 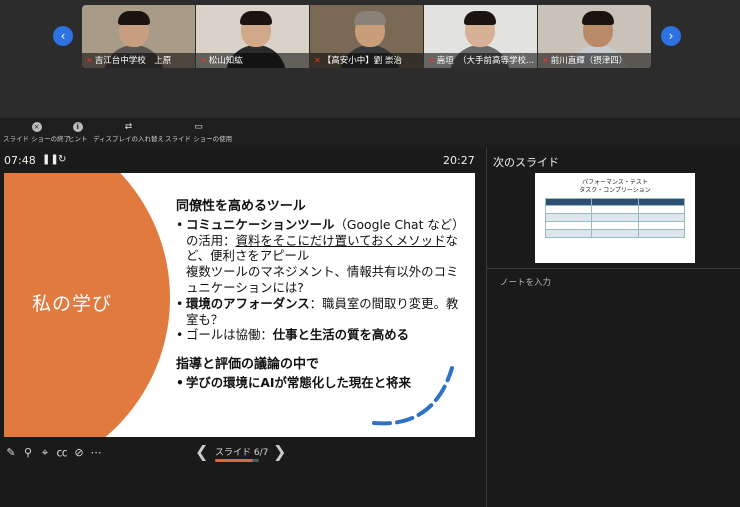 What do you see at coordinates (62, 453) in the screenshot?
I see `subtitles-icon: ㏄` at bounding box center [62, 453].